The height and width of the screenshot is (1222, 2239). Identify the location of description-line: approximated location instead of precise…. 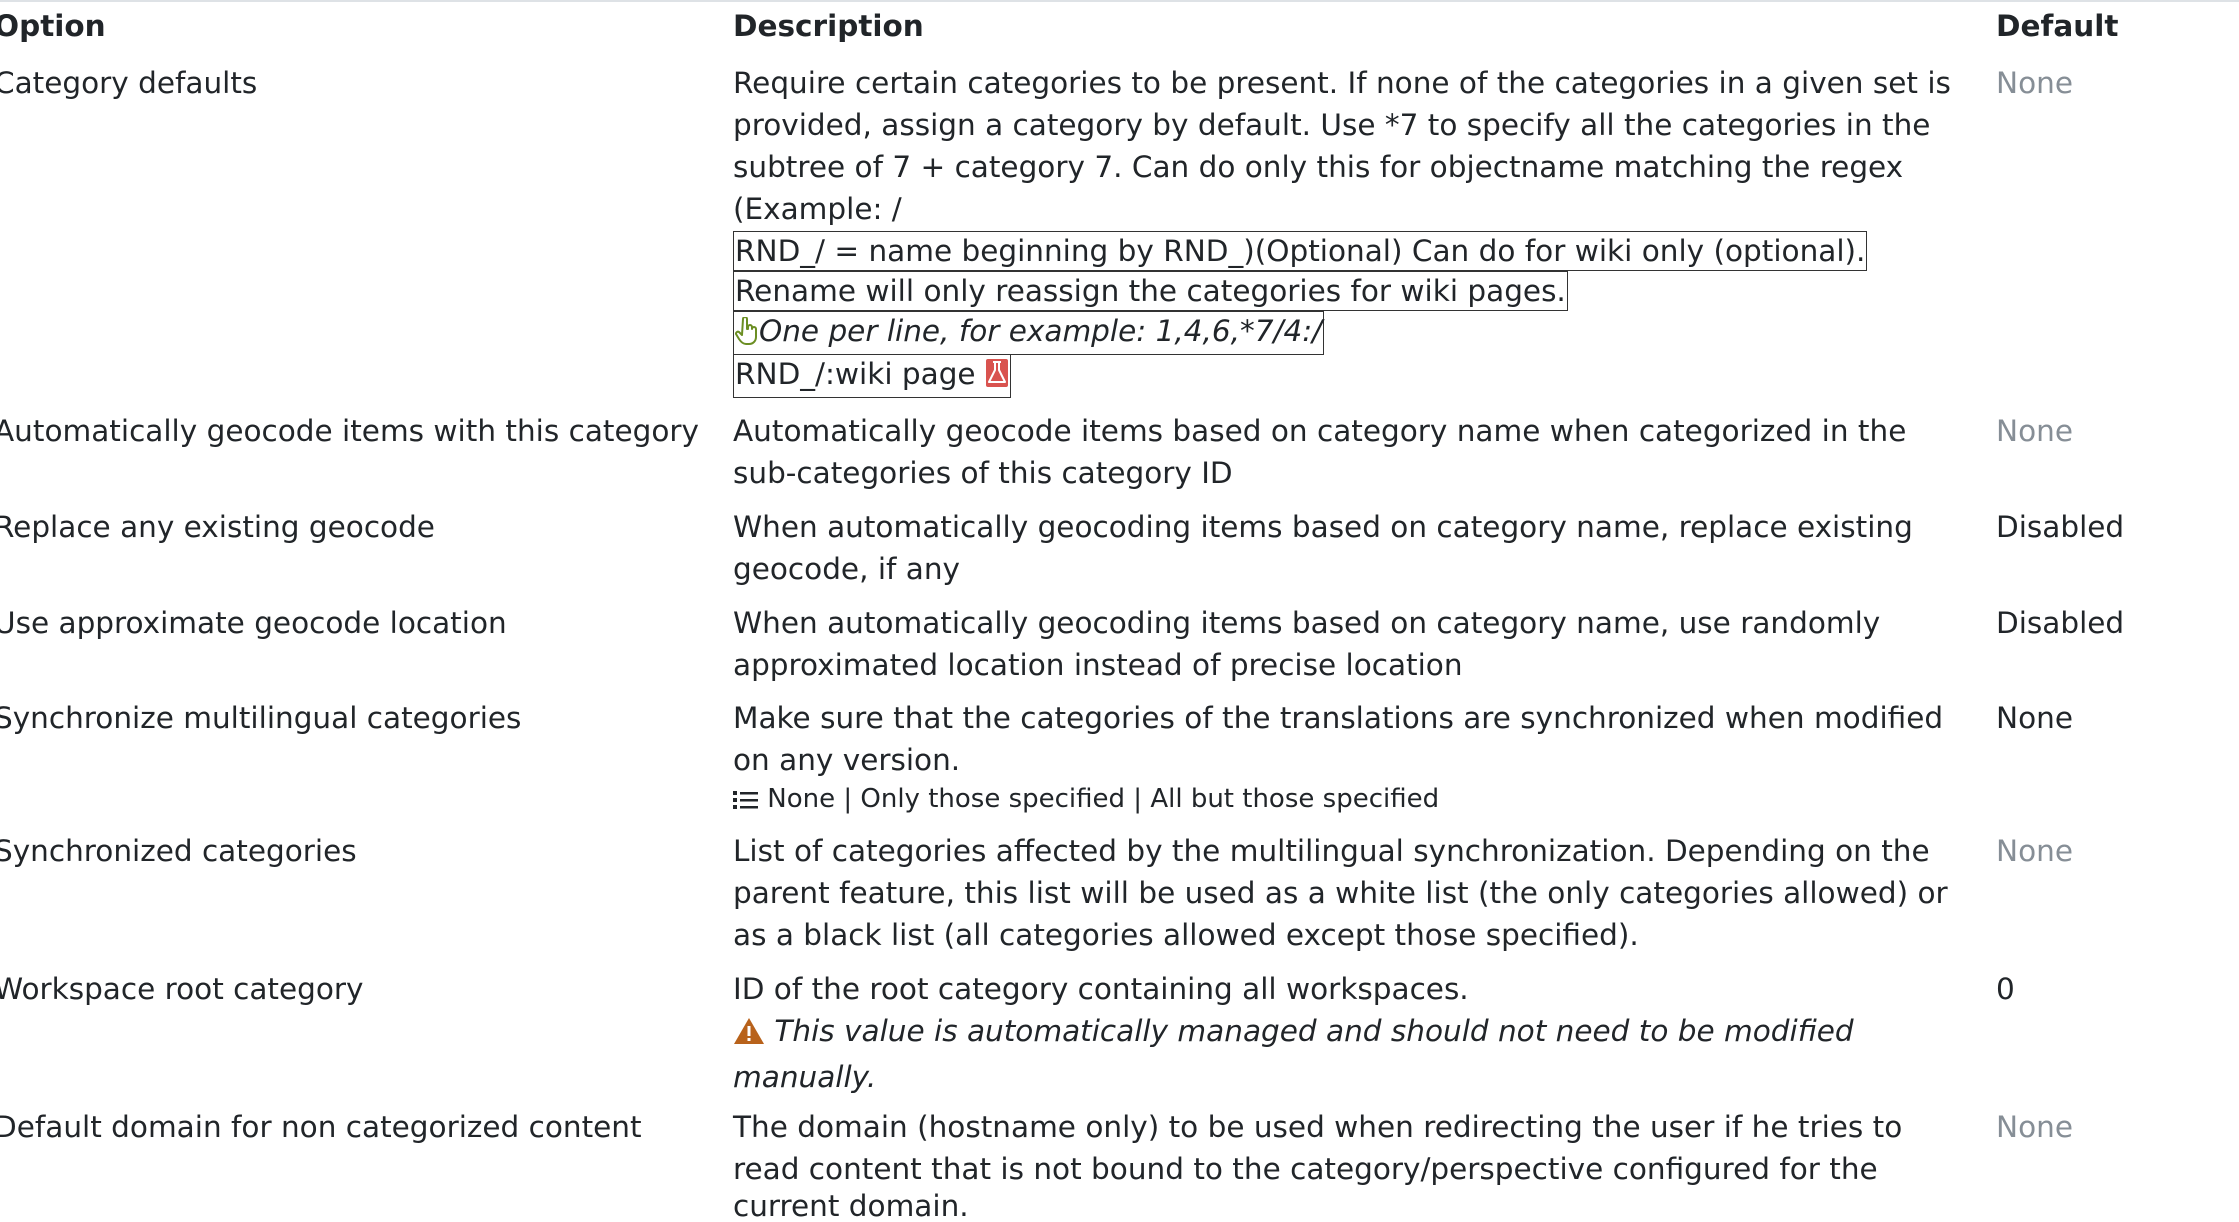
(1098, 665).